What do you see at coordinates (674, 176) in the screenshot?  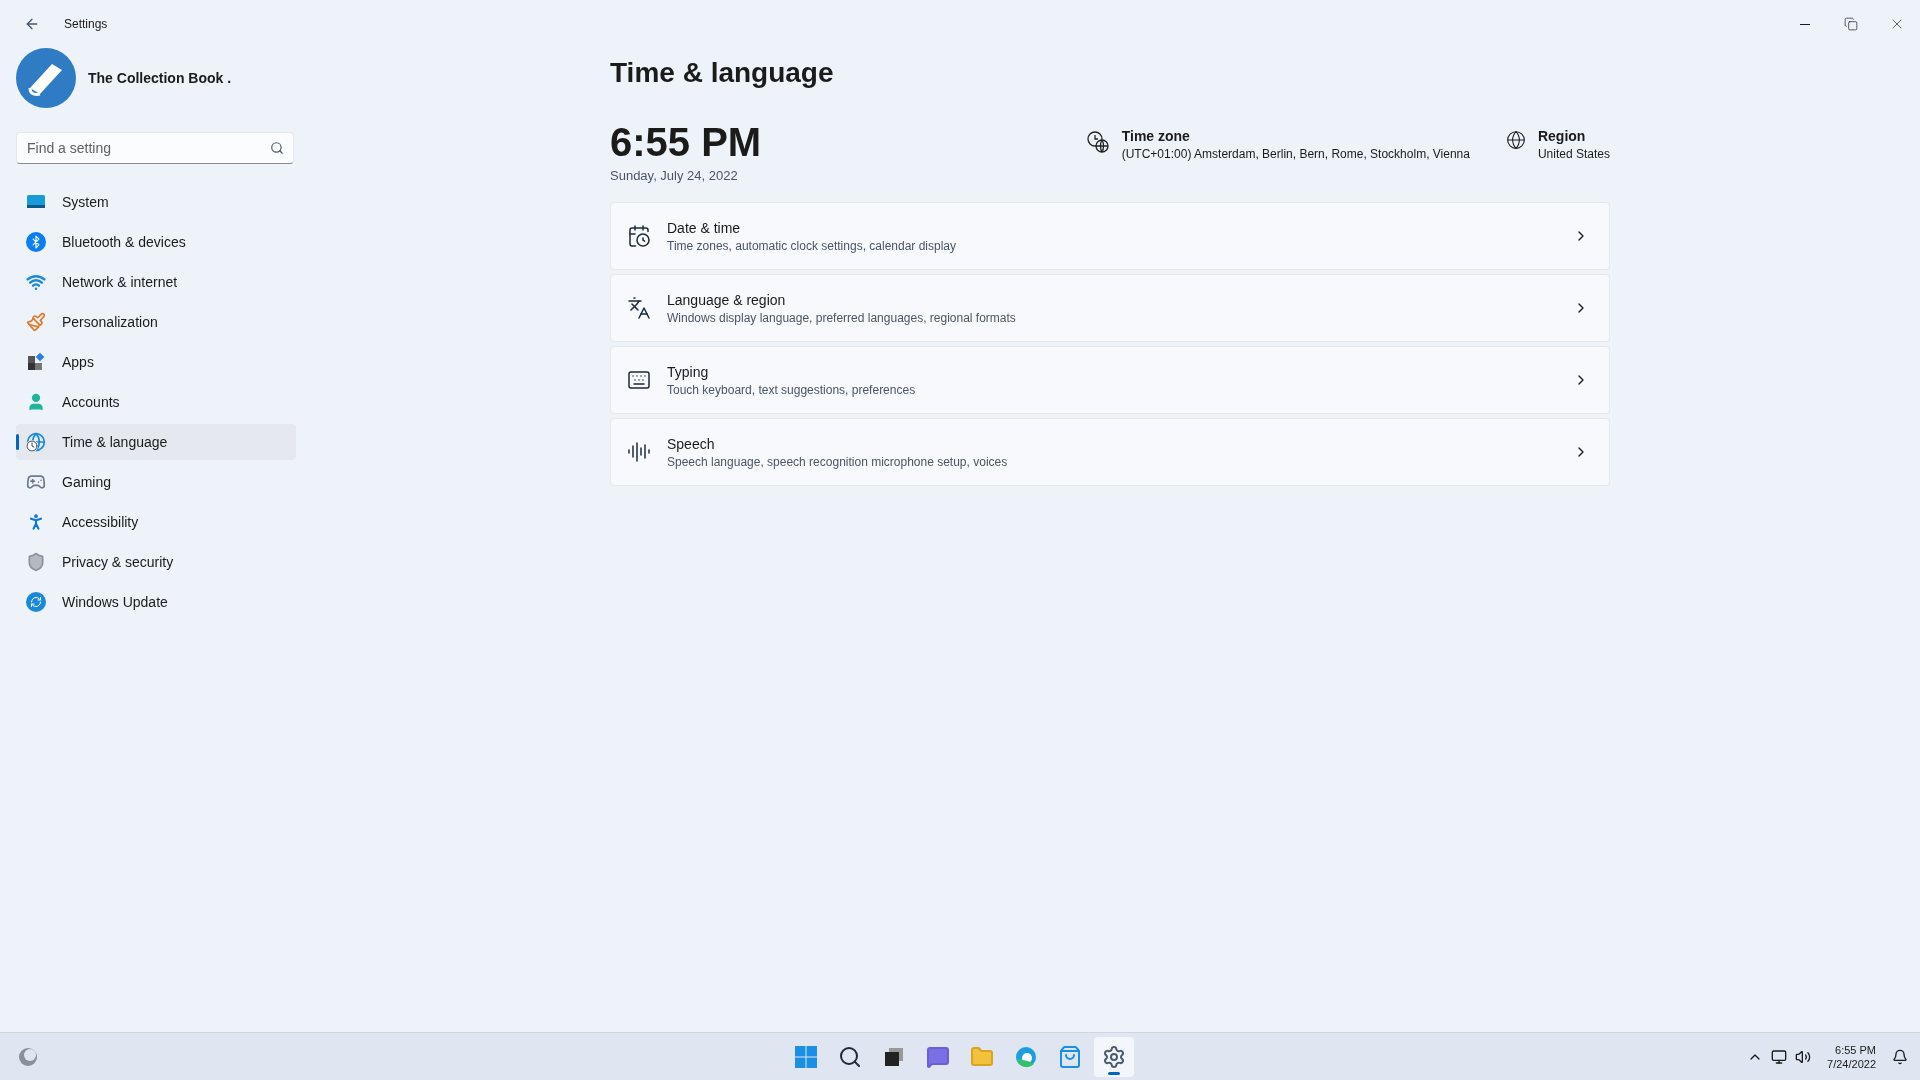 I see `clock-date: Sunday, July 24, 2022` at bounding box center [674, 176].